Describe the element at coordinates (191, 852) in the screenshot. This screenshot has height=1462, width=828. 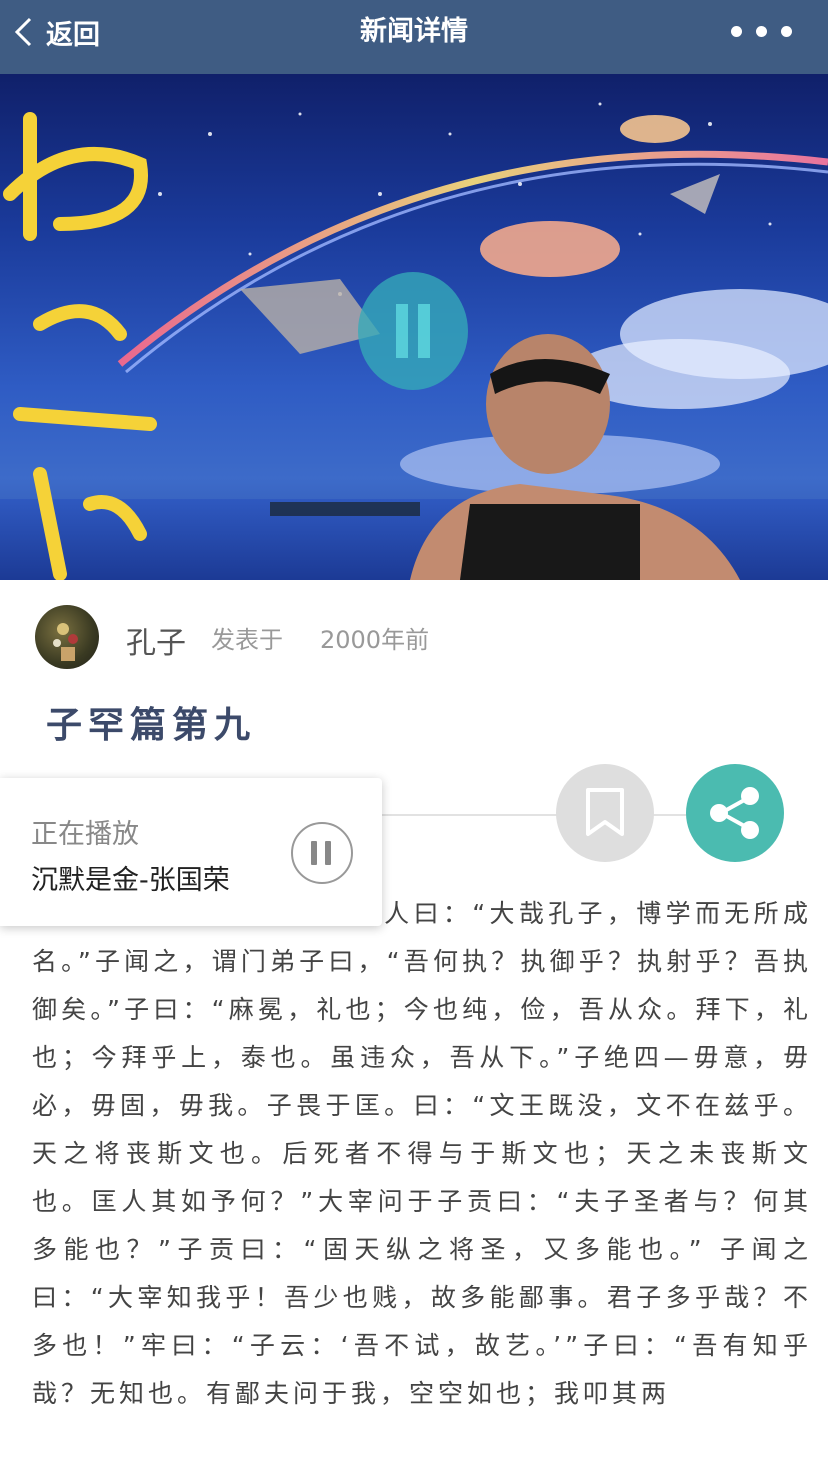
I see `music-player-card: 正在播放 沉默是金-张国荣` at that location.